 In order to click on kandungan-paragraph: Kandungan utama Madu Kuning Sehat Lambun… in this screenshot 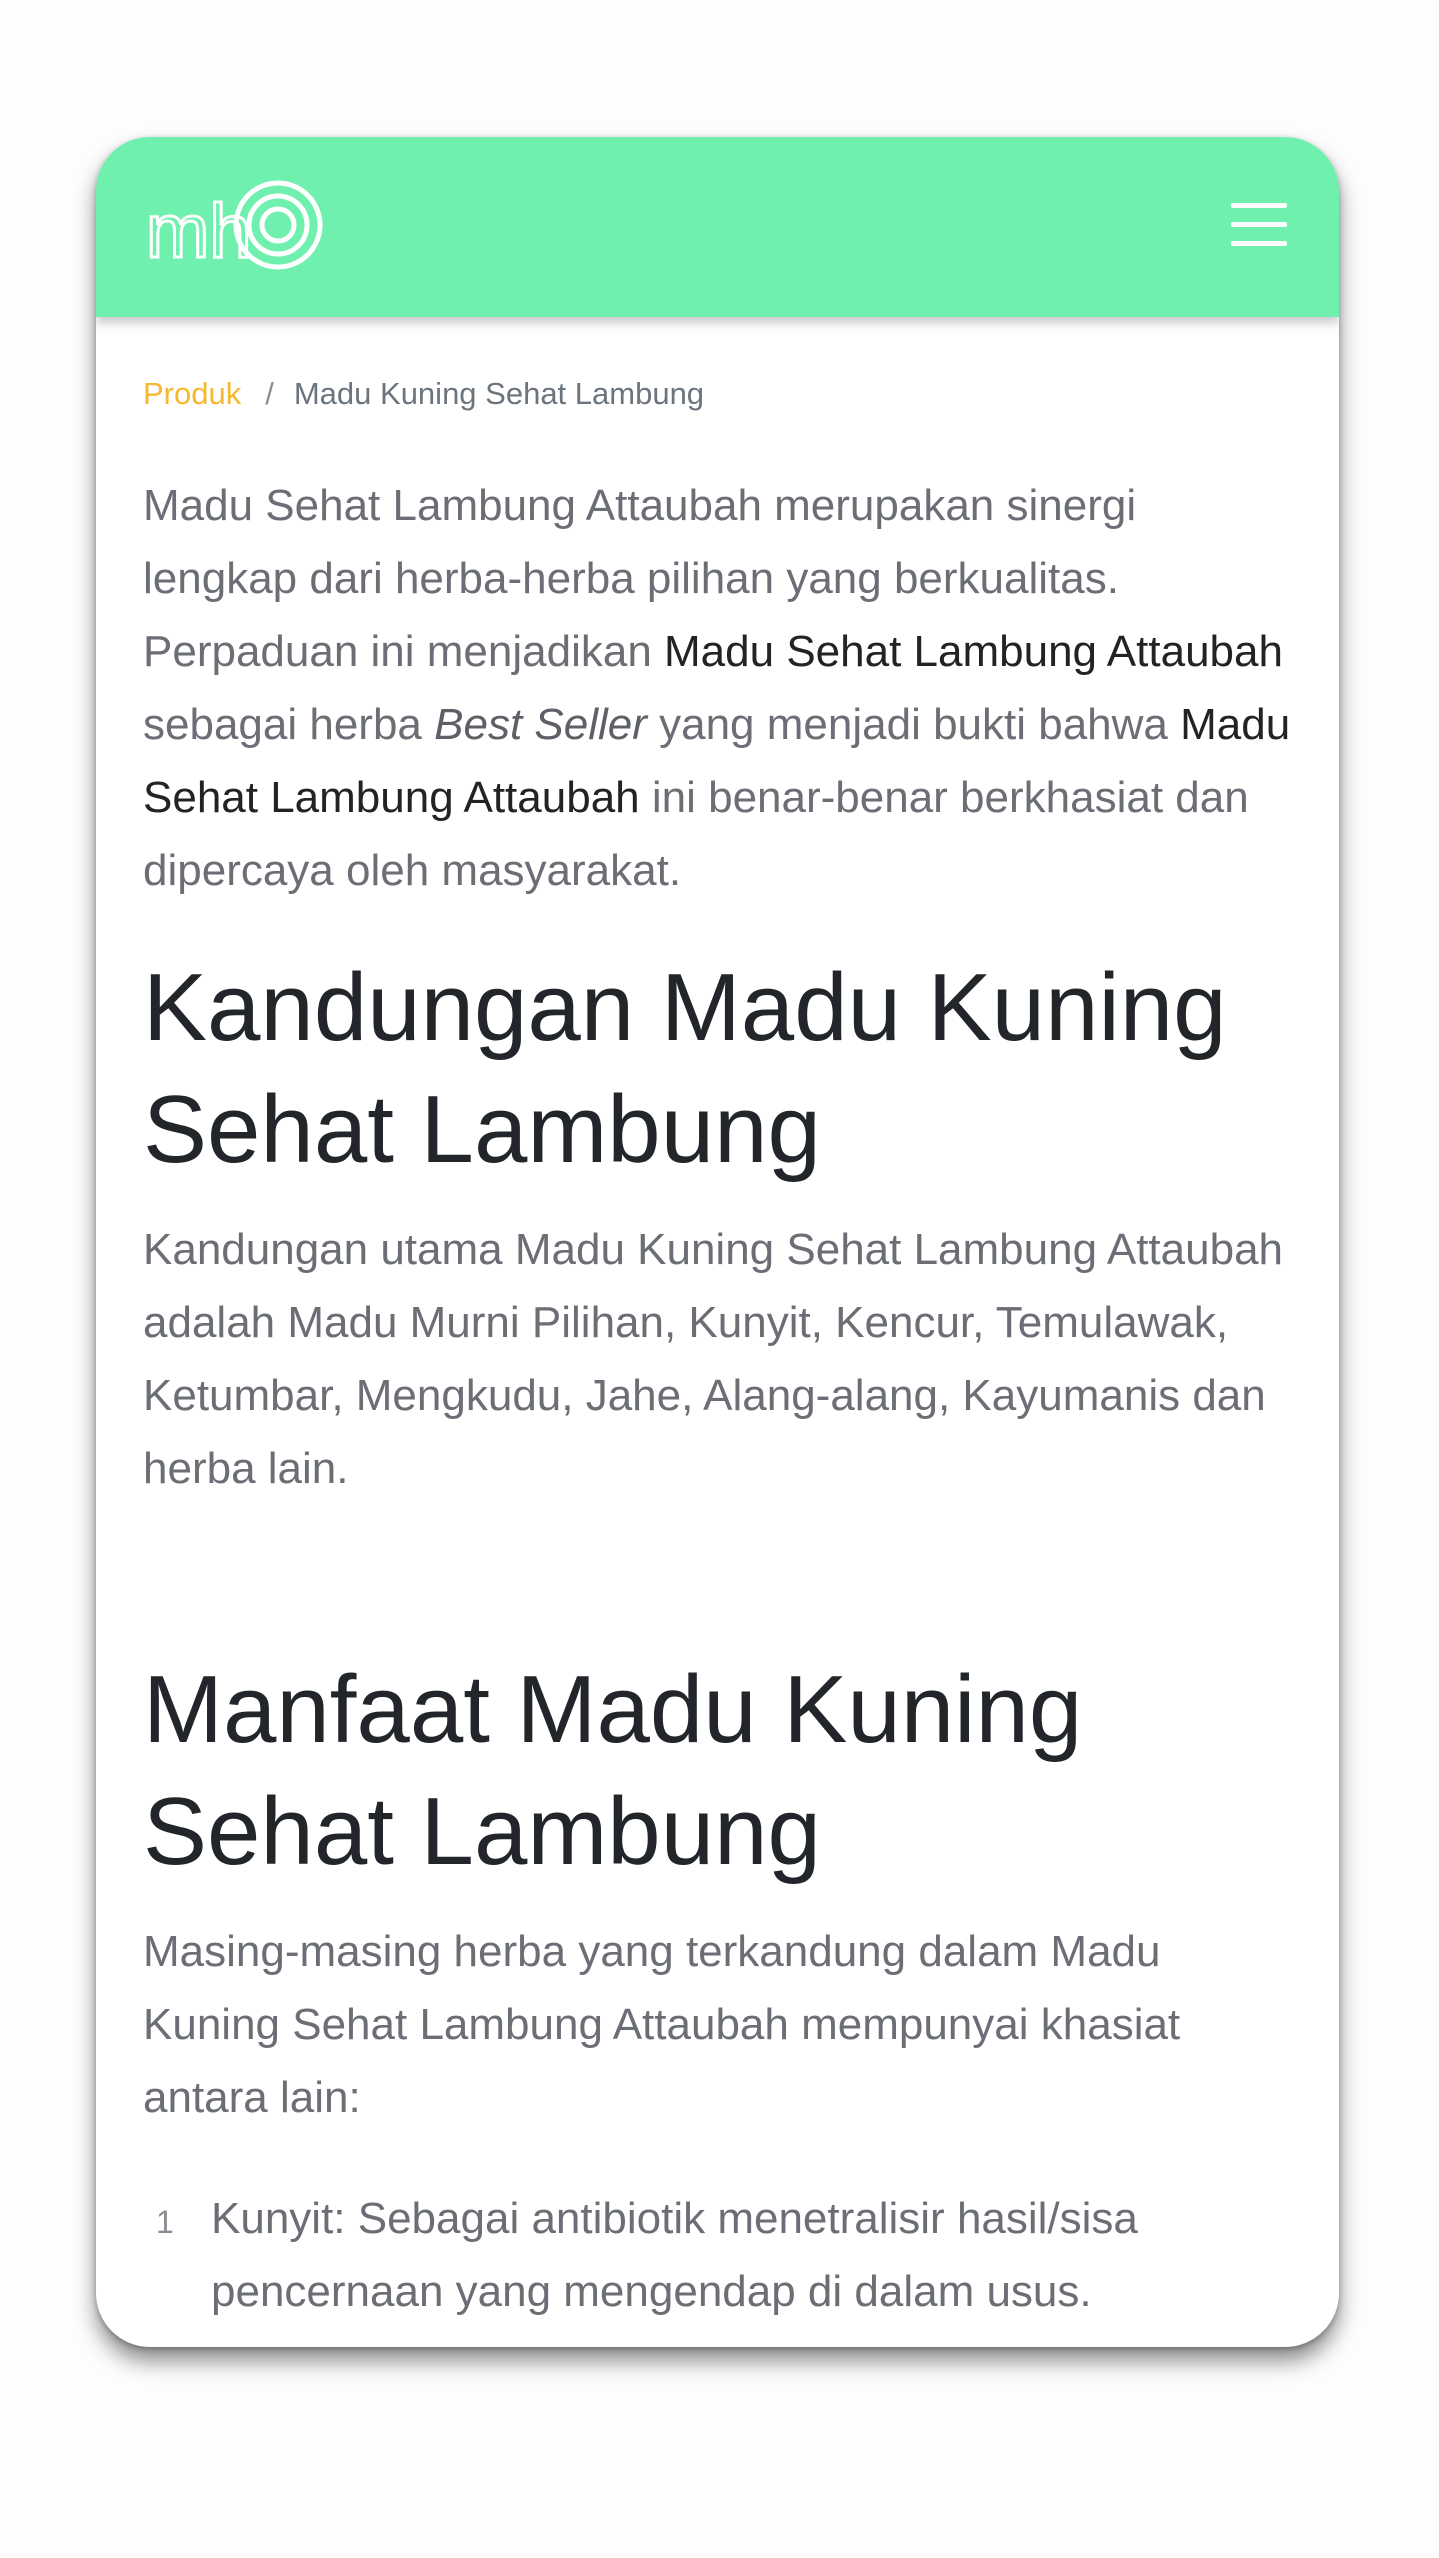, I will do `click(713, 1359)`.